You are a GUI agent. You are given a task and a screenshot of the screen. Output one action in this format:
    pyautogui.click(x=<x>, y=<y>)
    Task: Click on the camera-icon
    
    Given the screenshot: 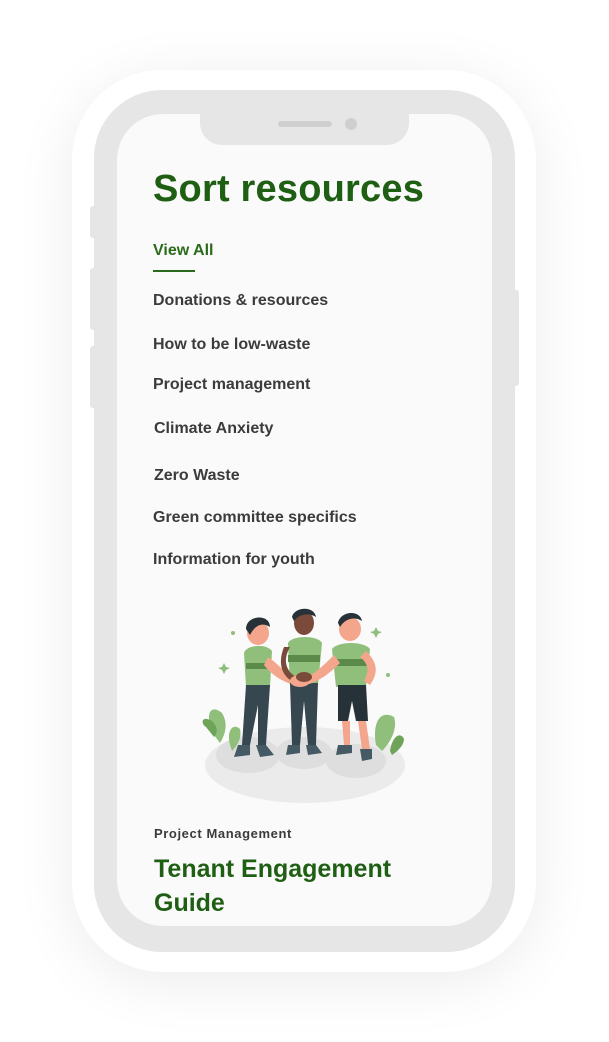 What is the action you would take?
    pyautogui.click(x=351, y=124)
    